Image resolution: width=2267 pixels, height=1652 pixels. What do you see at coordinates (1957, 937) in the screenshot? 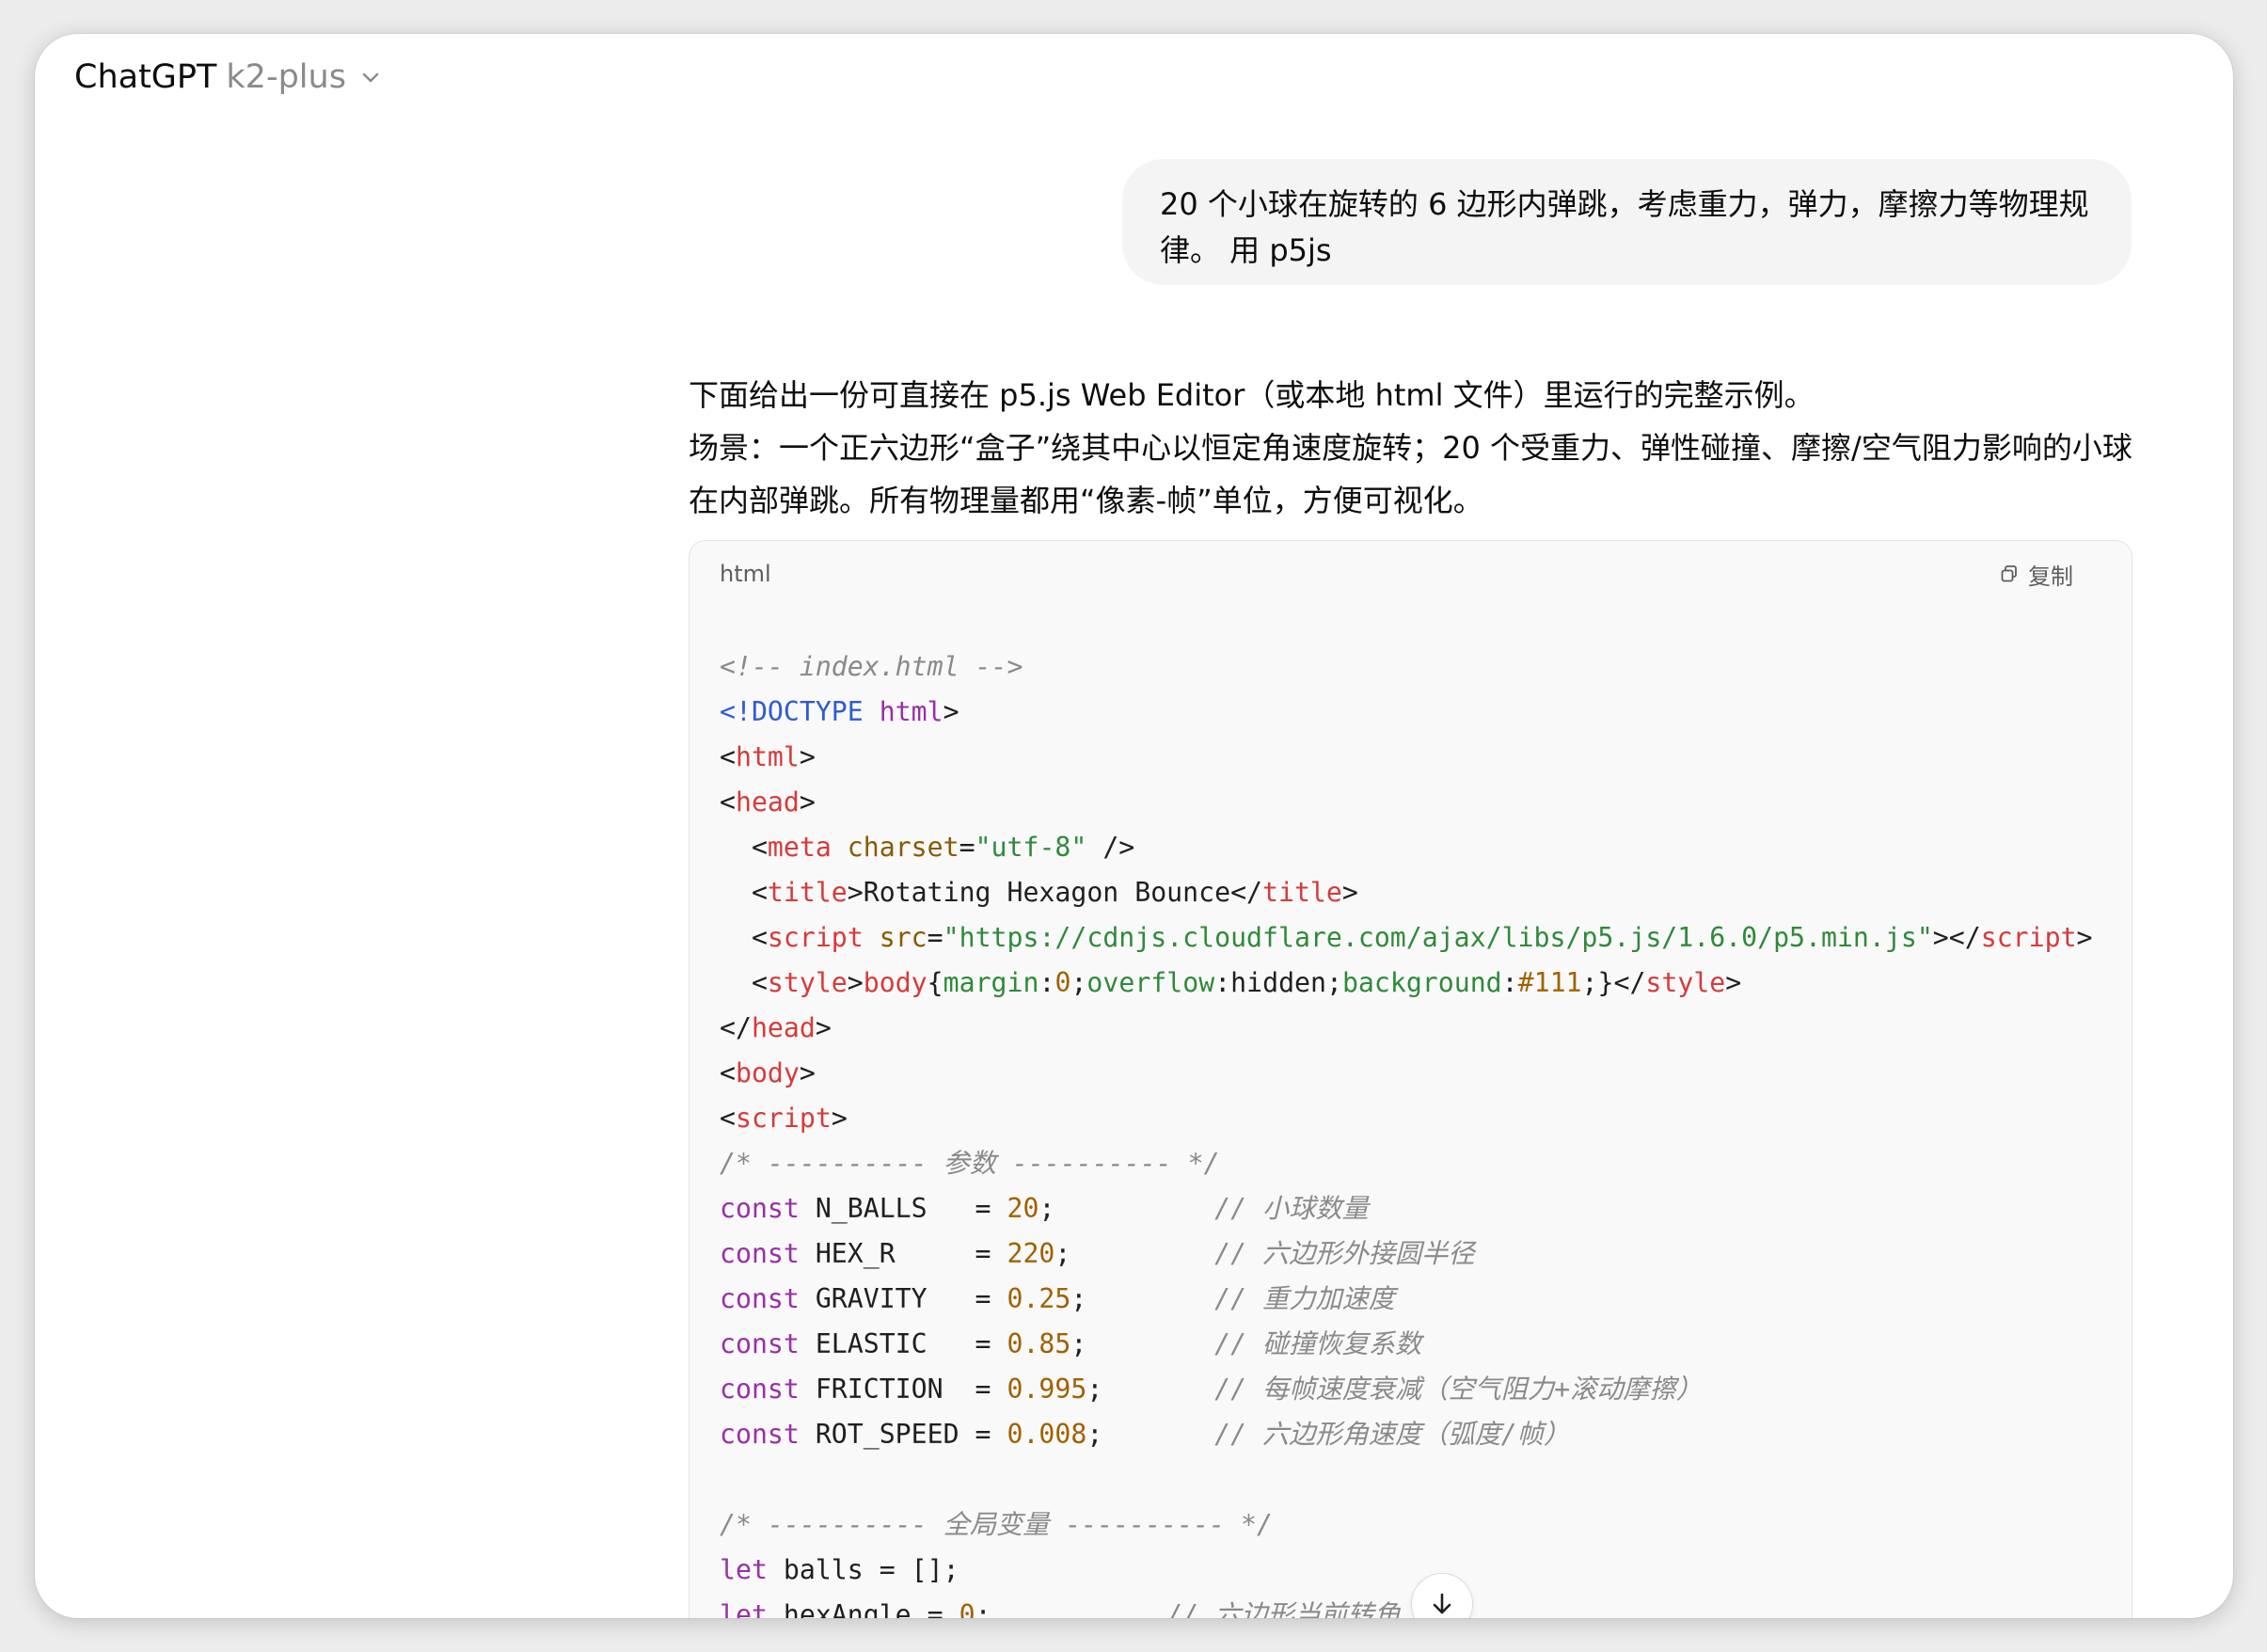
I see `code-token: ></` at bounding box center [1957, 937].